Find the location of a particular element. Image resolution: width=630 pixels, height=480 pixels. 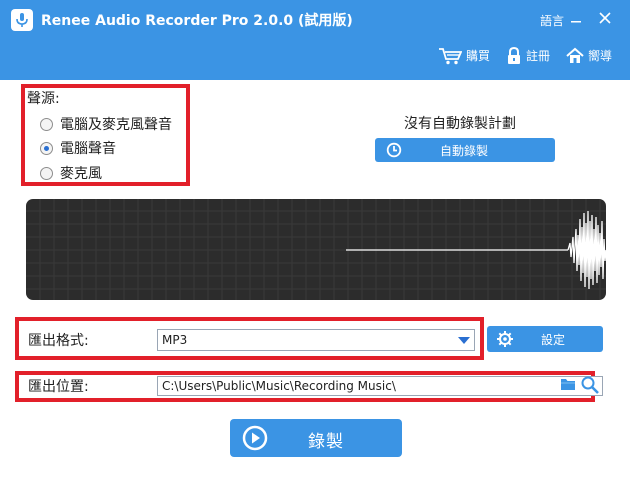

buy-label: 購買 is located at coordinates (478, 56).